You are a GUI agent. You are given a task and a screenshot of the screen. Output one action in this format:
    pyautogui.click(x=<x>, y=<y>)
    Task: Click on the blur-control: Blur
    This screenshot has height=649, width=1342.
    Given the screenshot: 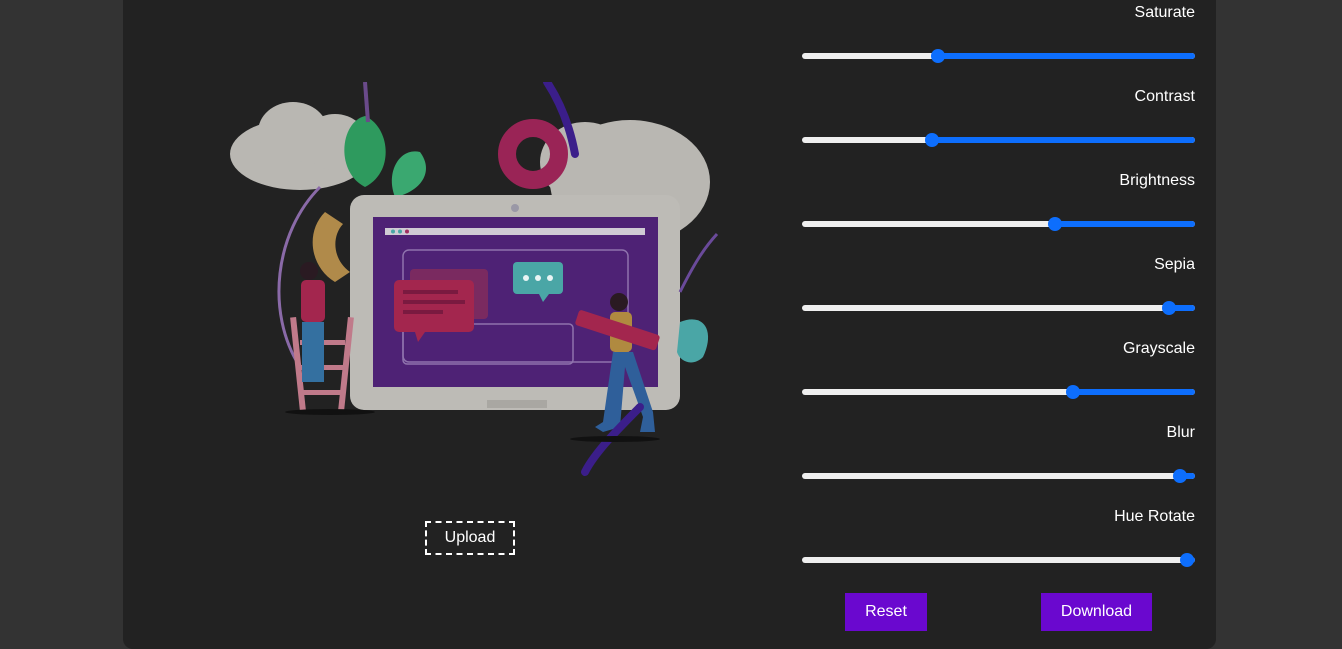 What is the action you would take?
    pyautogui.click(x=998, y=462)
    